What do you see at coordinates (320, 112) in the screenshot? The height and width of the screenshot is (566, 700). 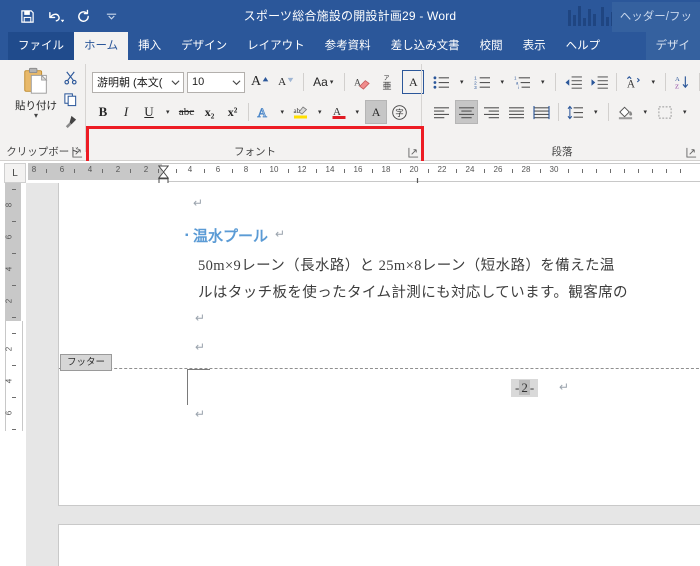 I see `highlight-chevron-down-icon: ▾` at bounding box center [320, 112].